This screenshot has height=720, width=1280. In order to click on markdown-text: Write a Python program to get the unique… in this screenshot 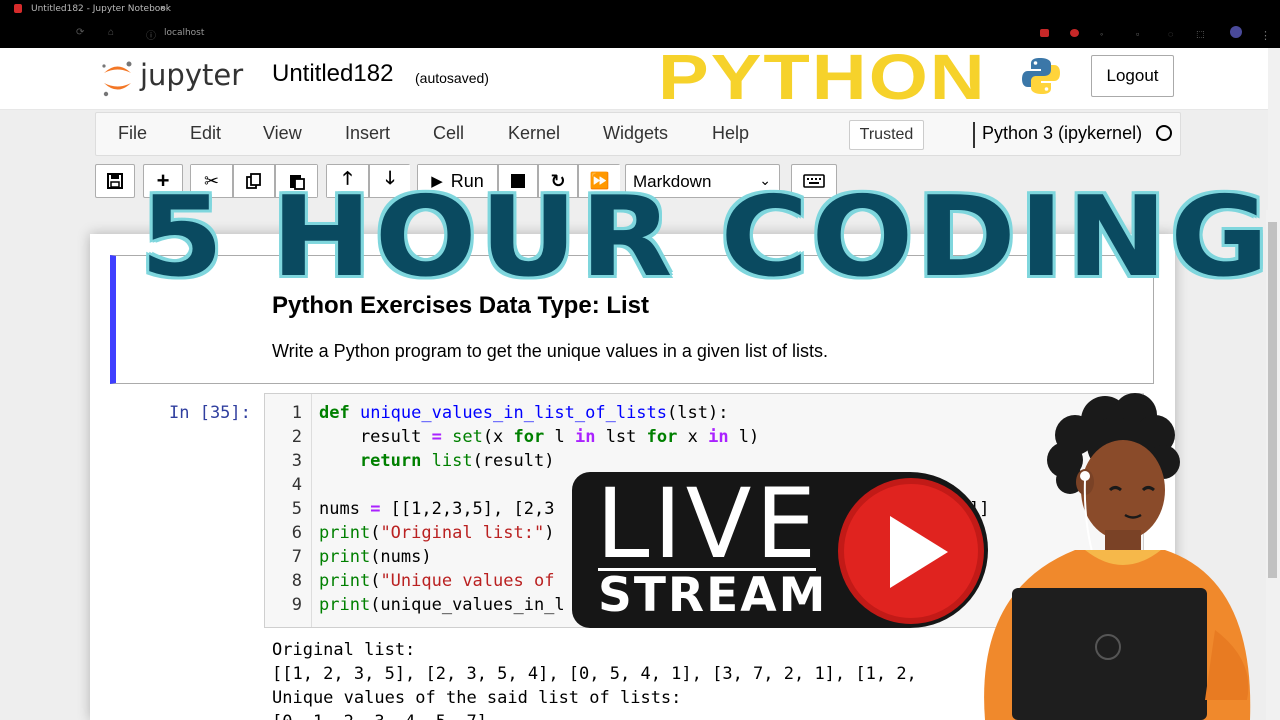, I will do `click(550, 351)`.